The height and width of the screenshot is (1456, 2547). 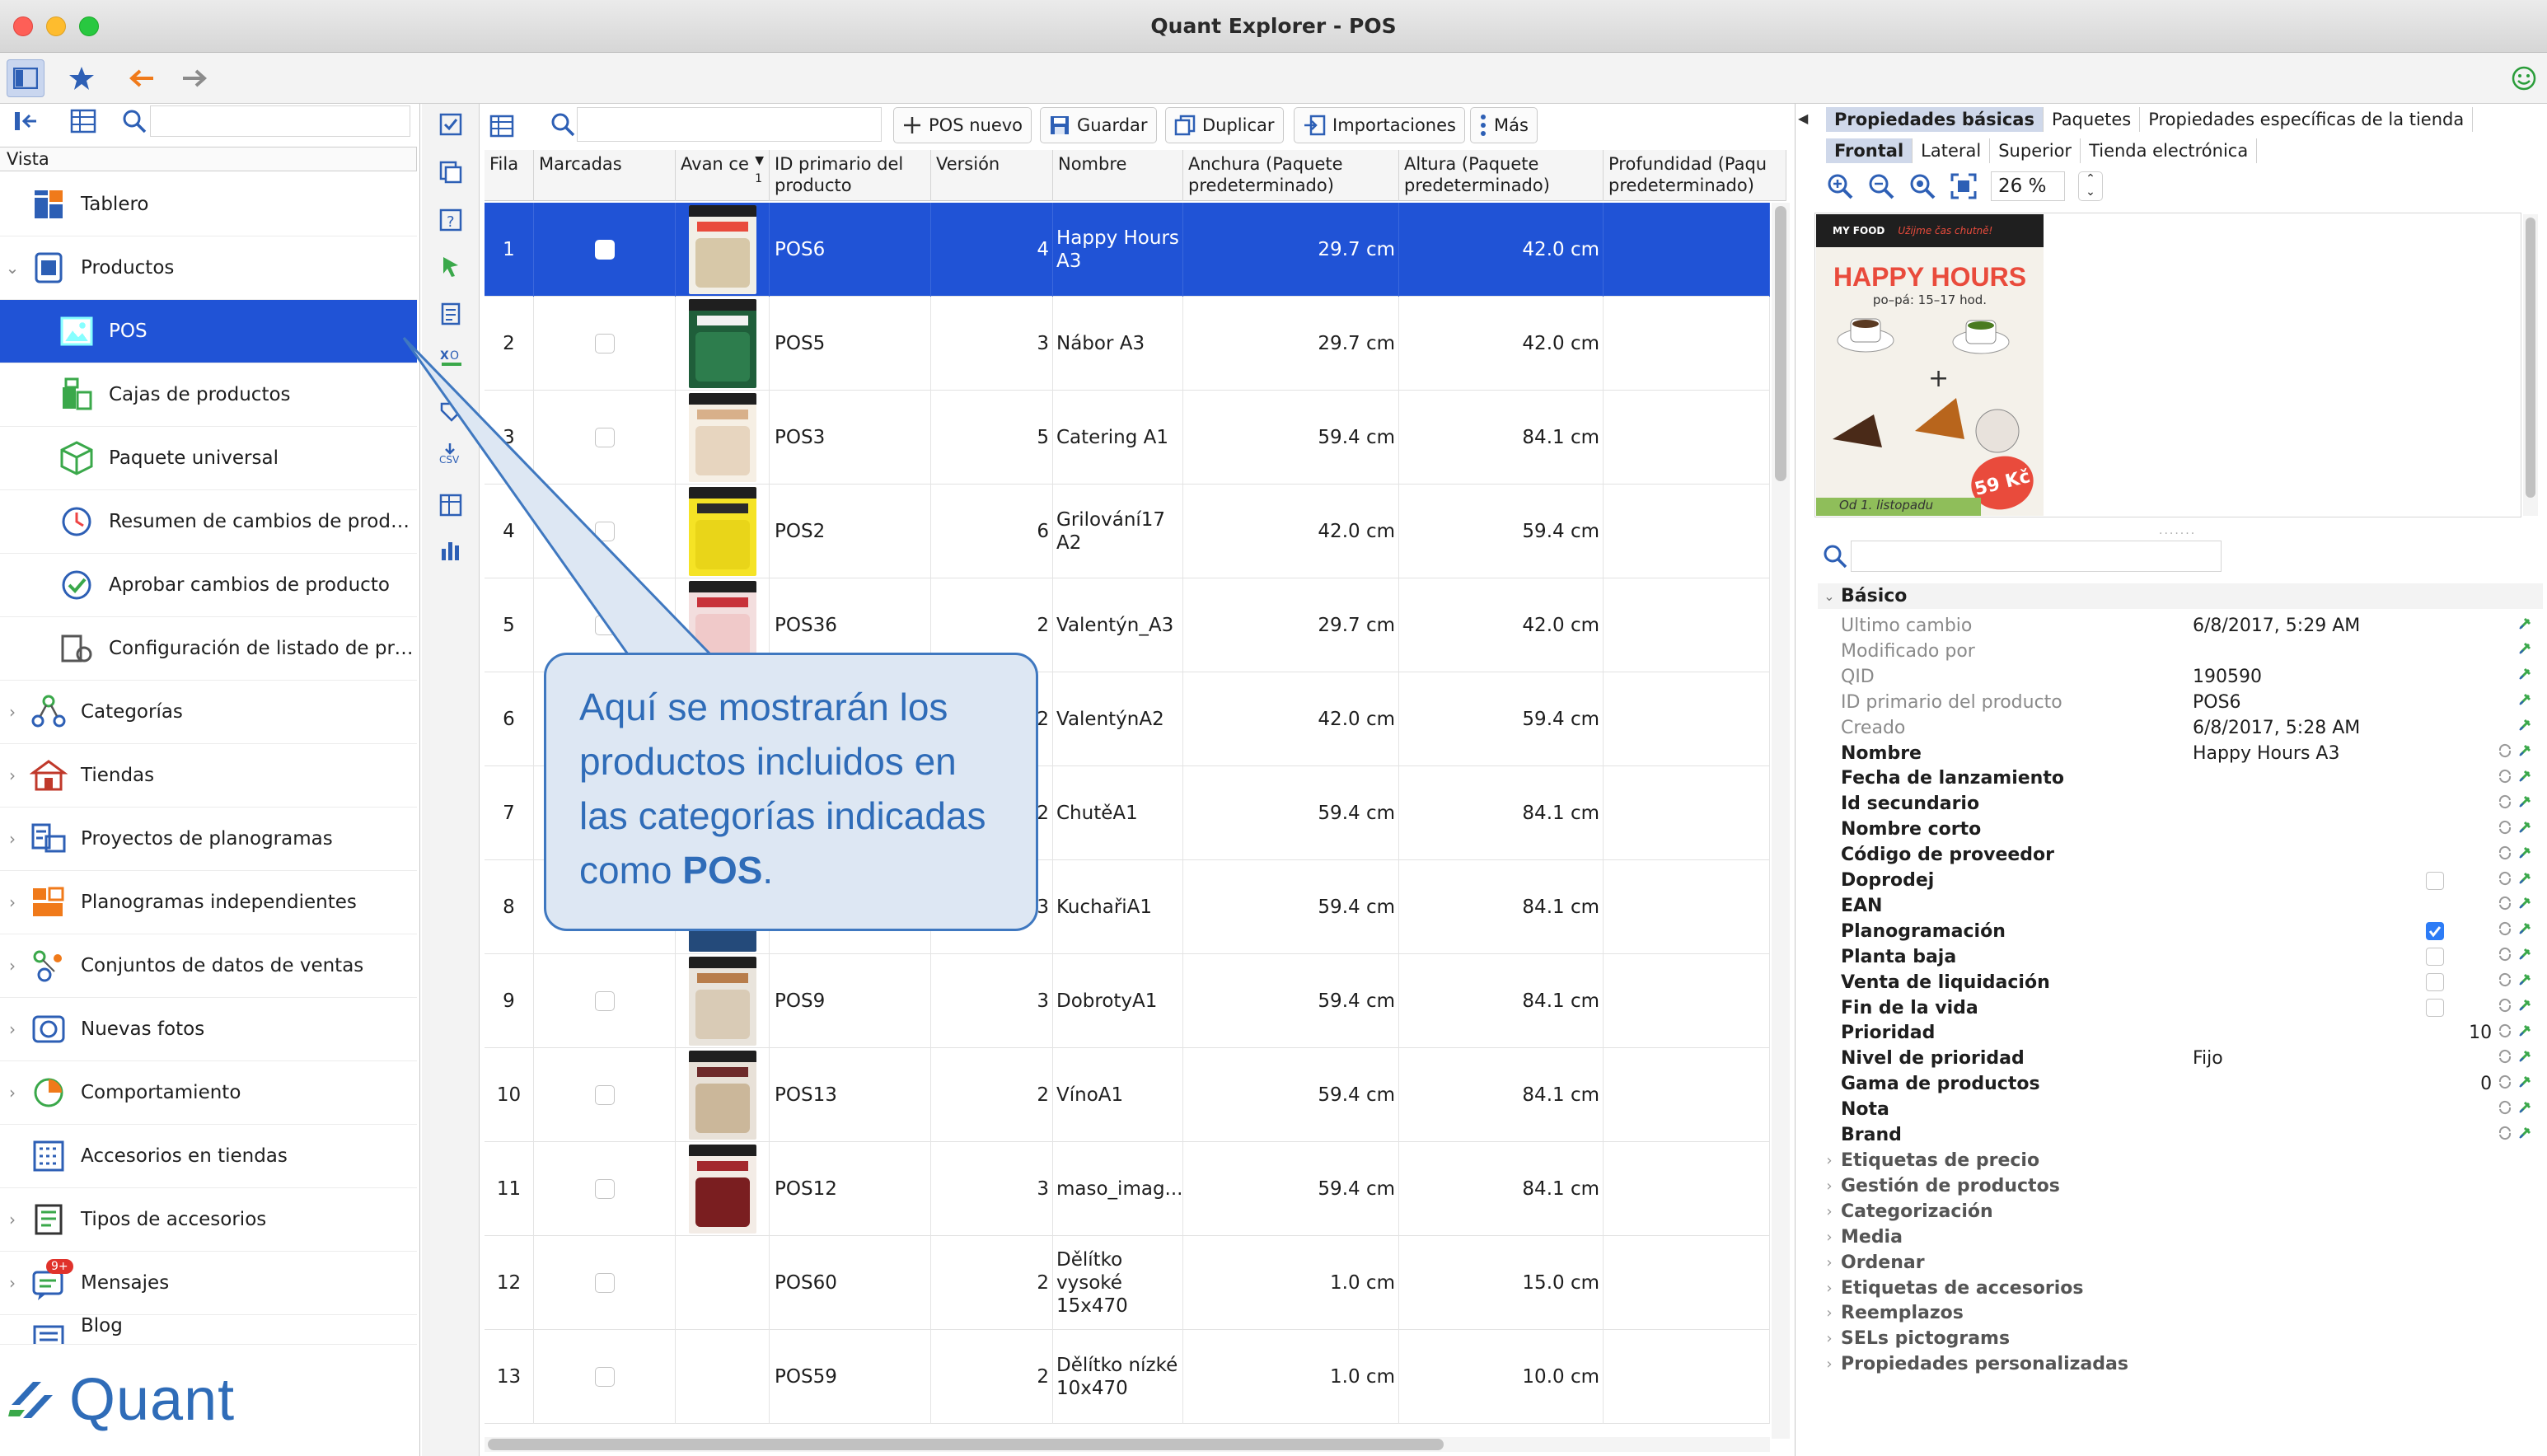 What do you see at coordinates (1127, 1095) in the screenshot?
I see `table-row: 10 POS13 2 VínoA1 59.4 cm 84.1 cm` at bounding box center [1127, 1095].